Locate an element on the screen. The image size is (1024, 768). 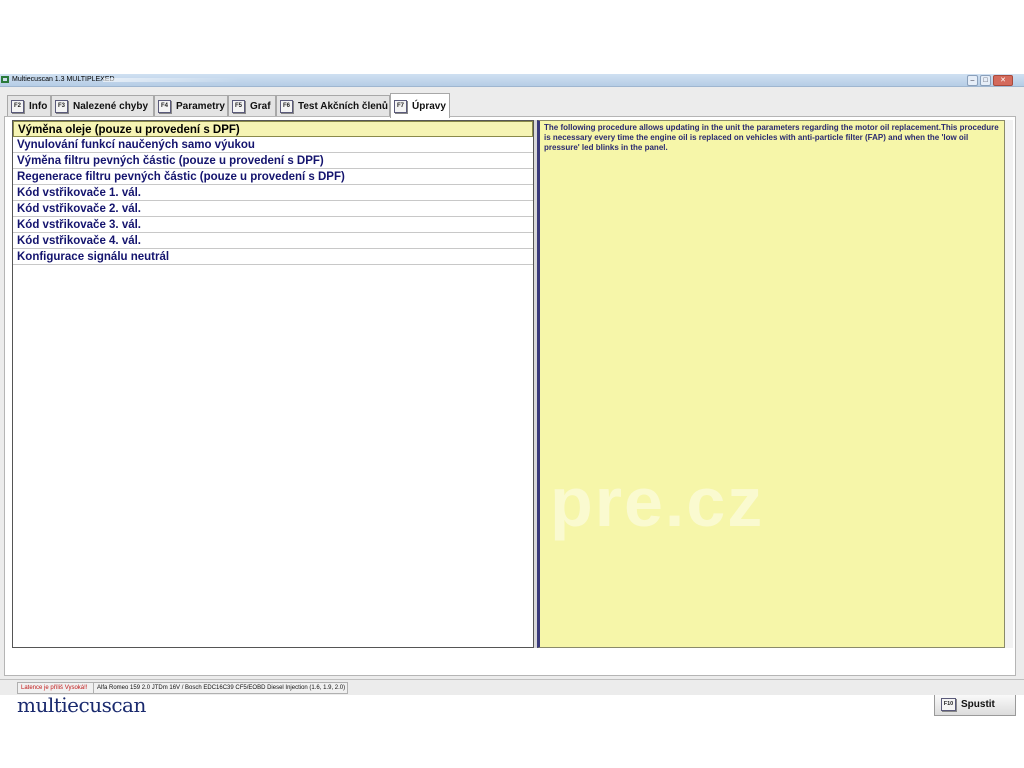
f2-key-icon: F2 is located at coordinates (17, 106).